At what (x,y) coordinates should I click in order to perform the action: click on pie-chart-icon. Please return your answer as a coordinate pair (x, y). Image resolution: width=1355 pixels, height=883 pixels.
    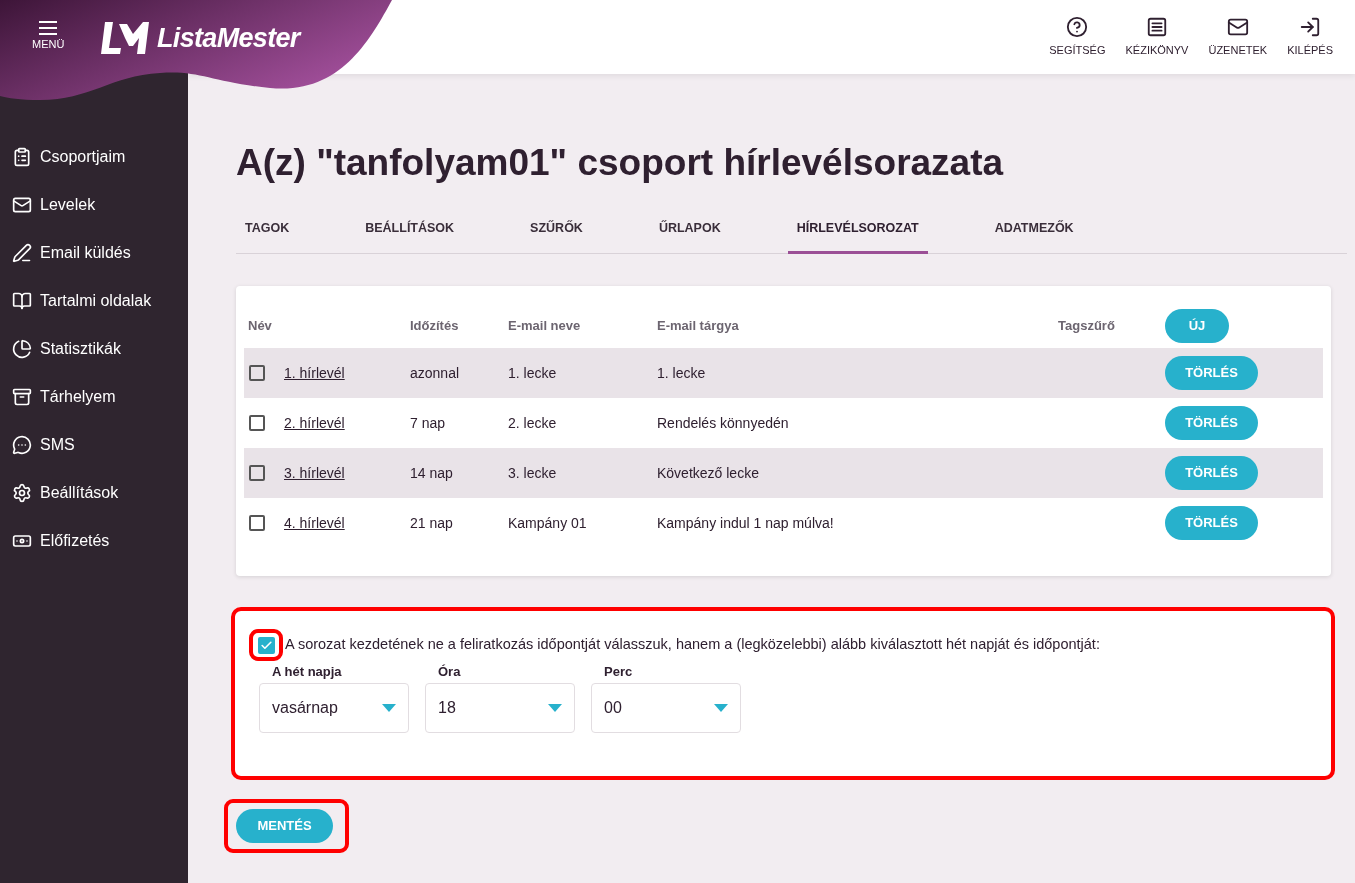
    Looking at the image, I should click on (22, 349).